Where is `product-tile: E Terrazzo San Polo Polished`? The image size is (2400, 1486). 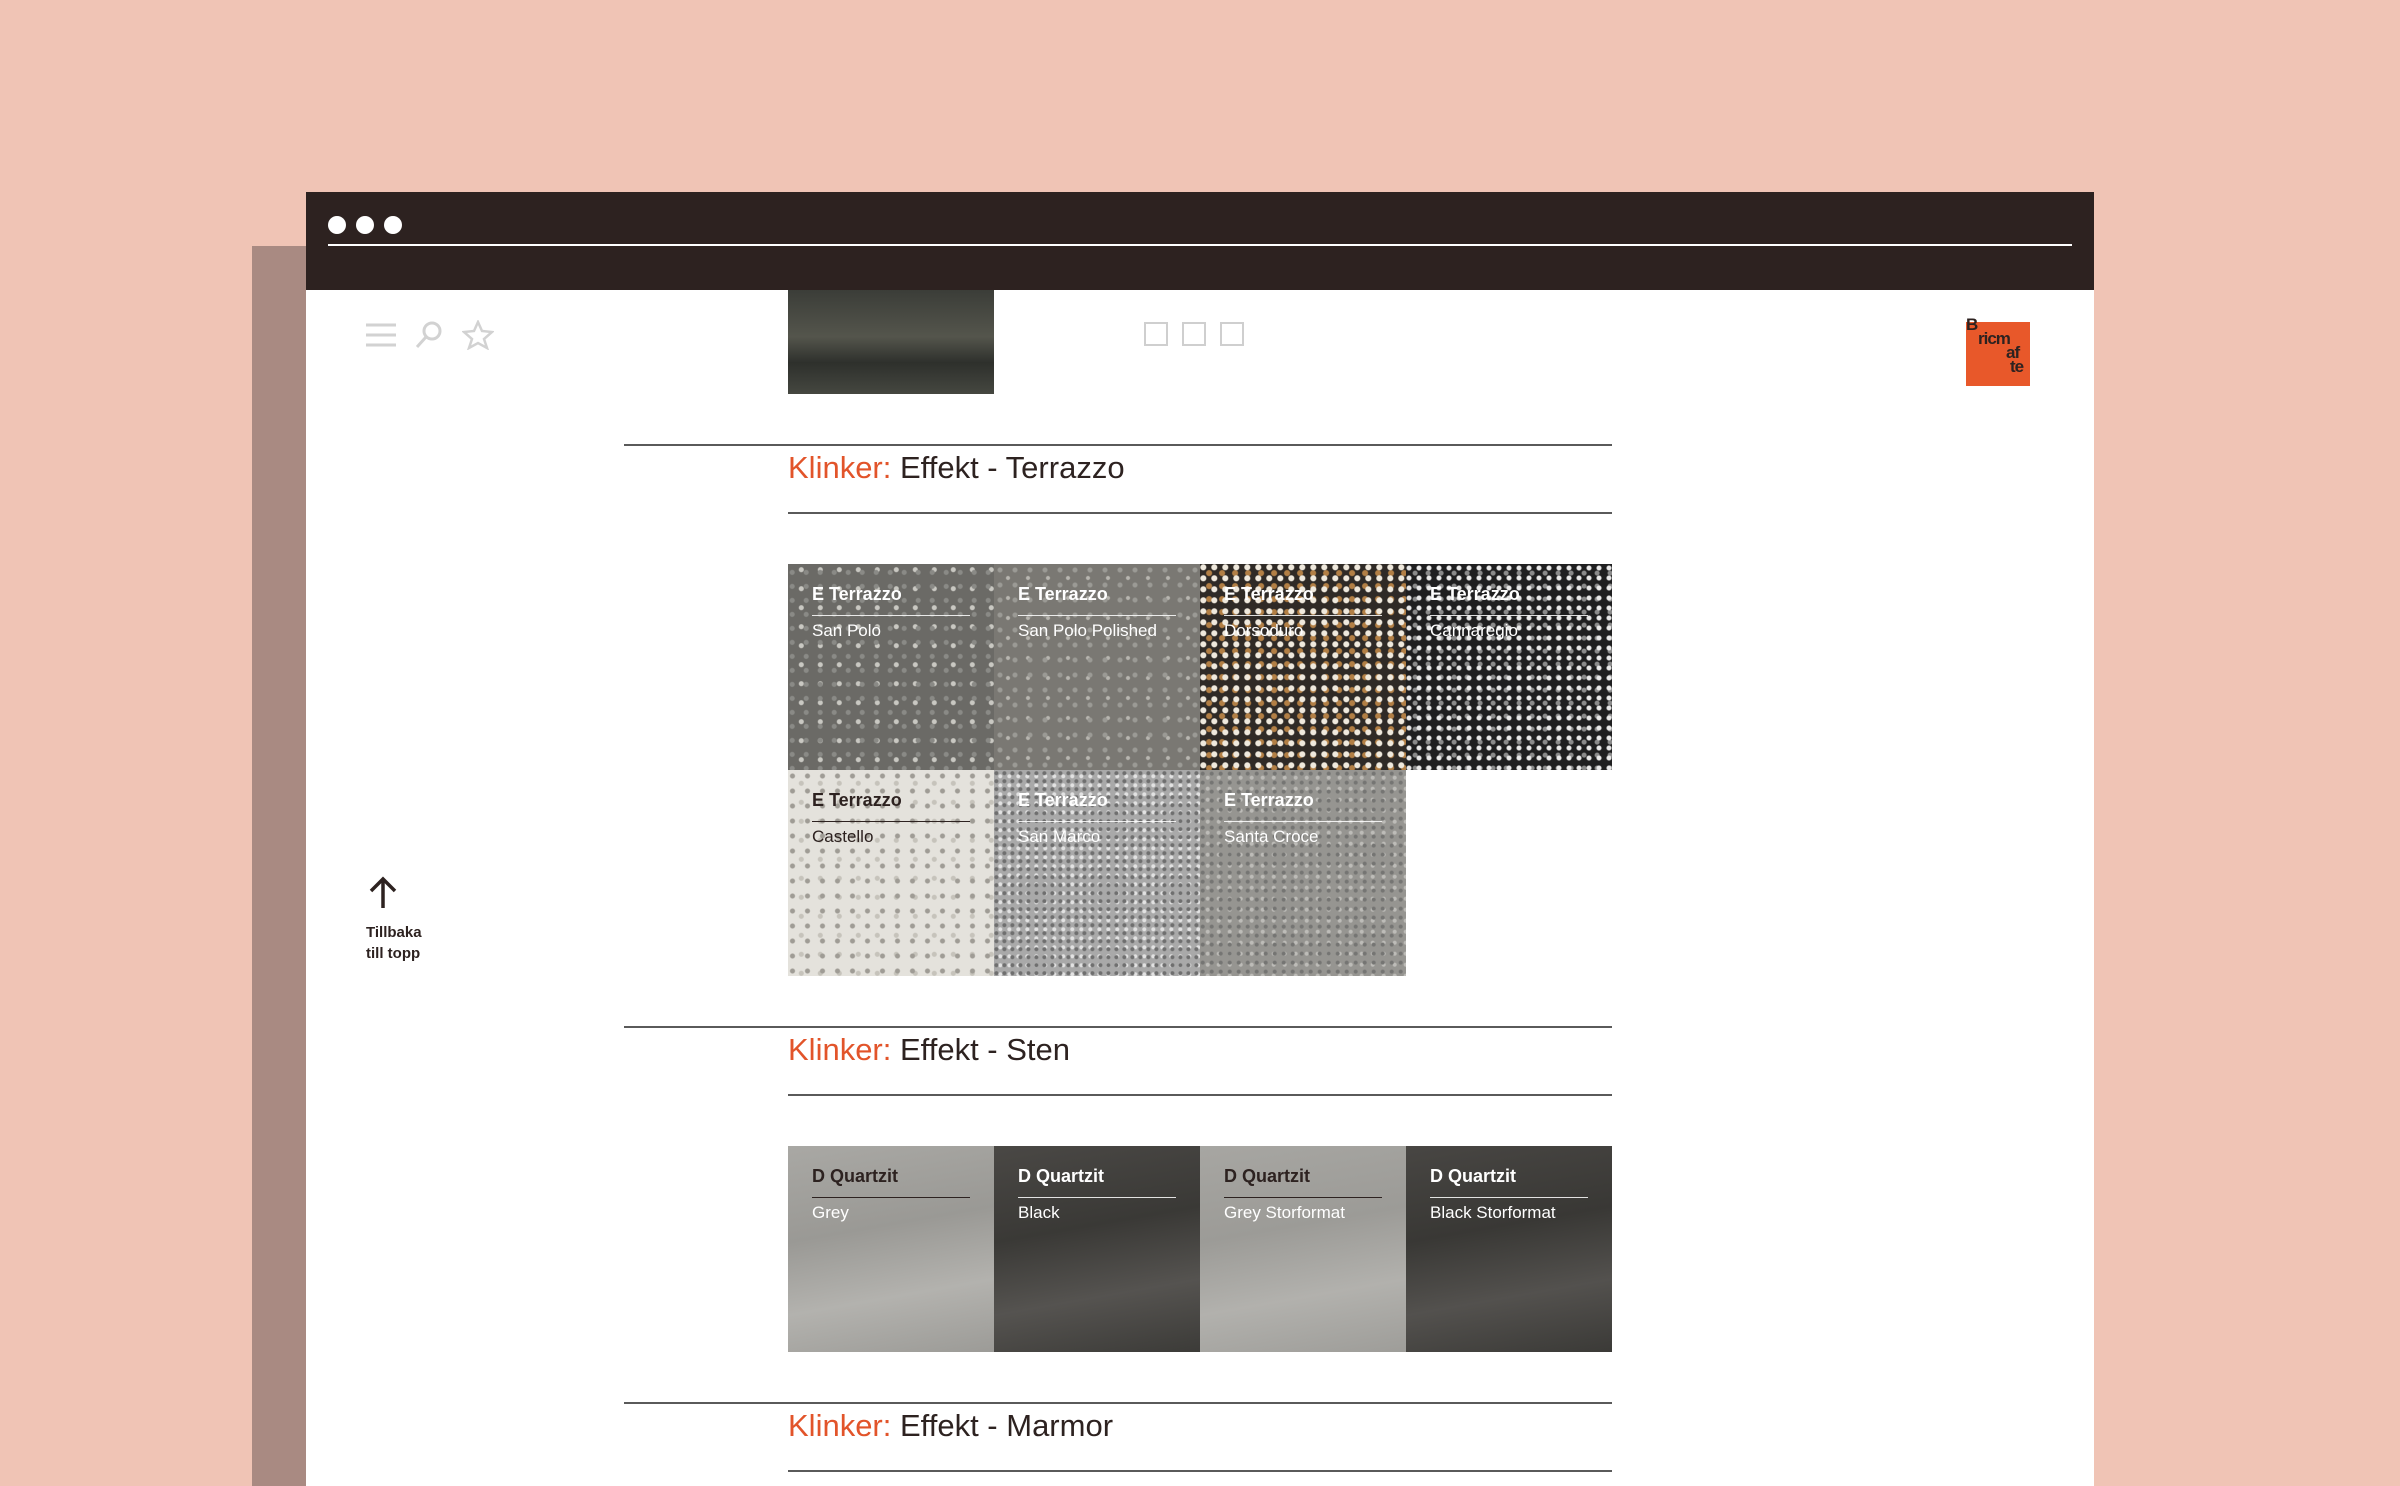 product-tile: E Terrazzo San Polo Polished is located at coordinates (1097, 667).